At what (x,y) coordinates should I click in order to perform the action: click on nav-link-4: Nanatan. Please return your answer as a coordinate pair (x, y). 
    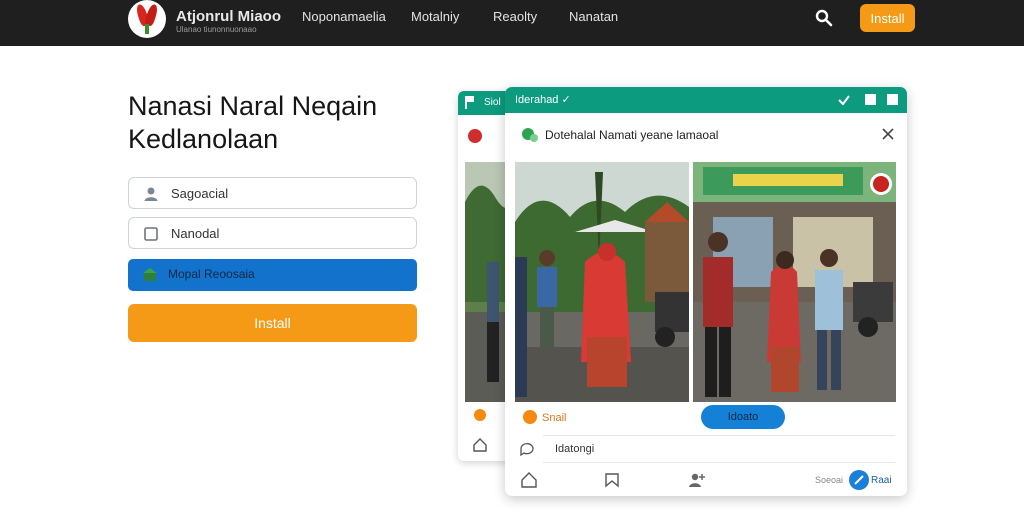
    Looking at the image, I should click on (593, 16).